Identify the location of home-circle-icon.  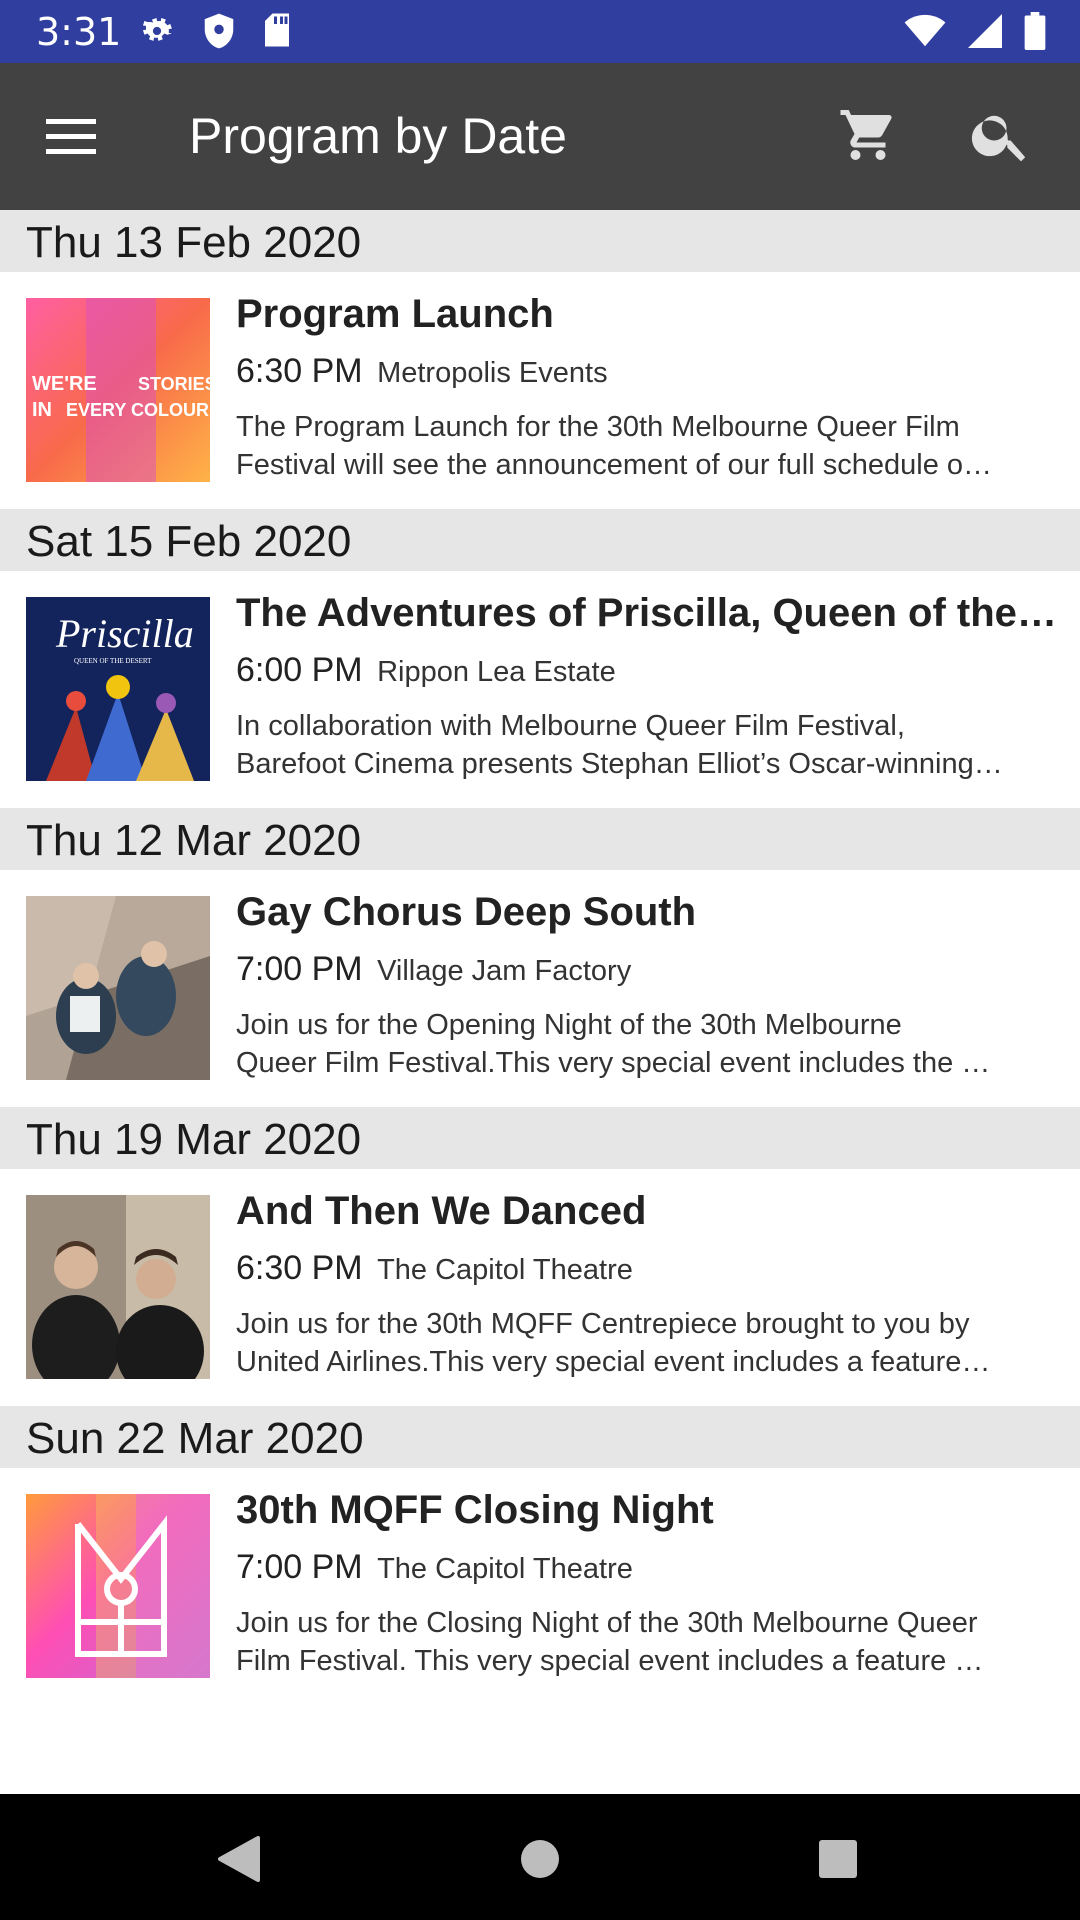
(540, 1859).